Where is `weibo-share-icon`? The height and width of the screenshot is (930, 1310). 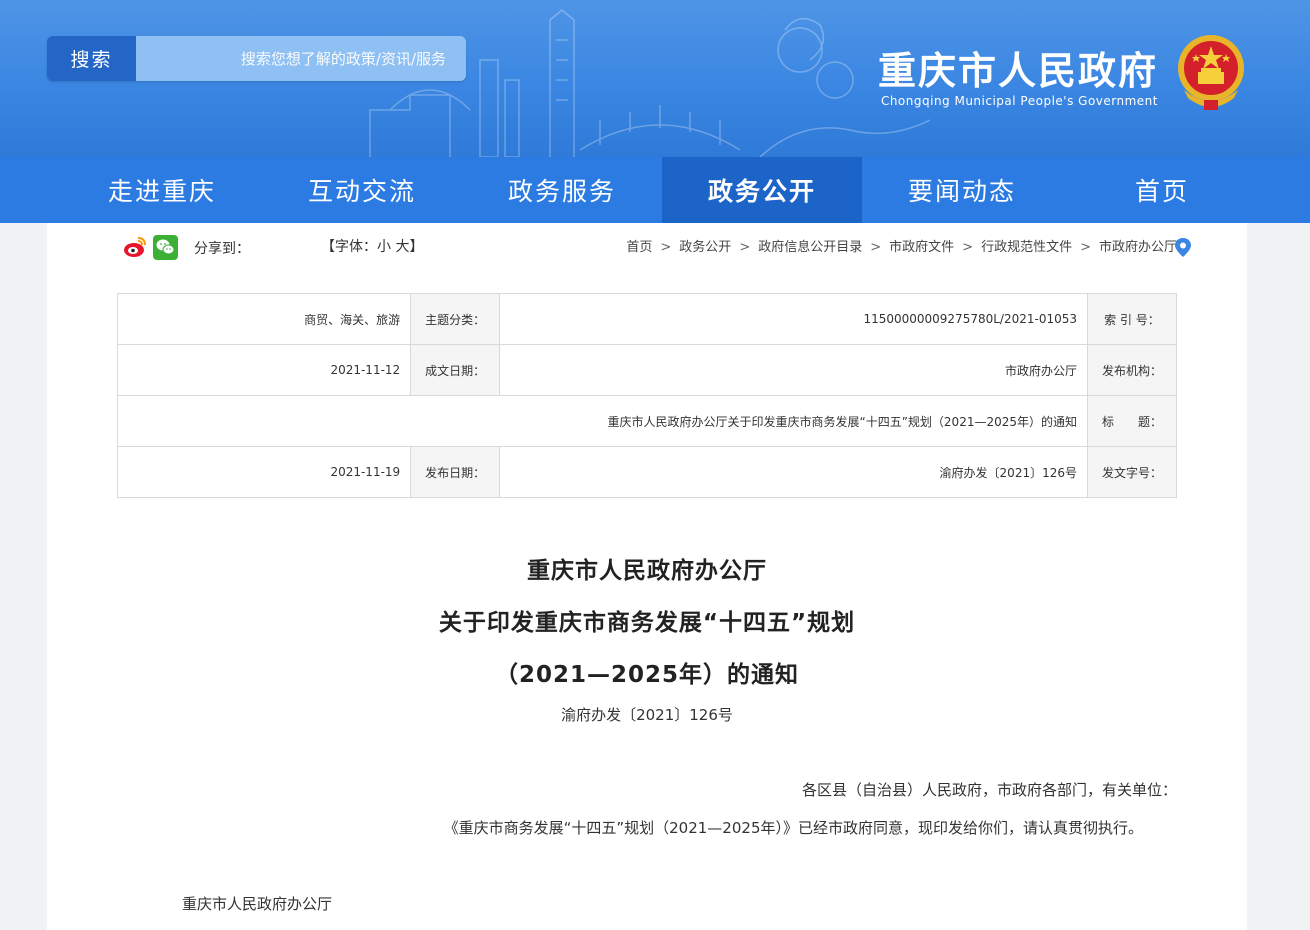
weibo-share-icon is located at coordinates (134, 247).